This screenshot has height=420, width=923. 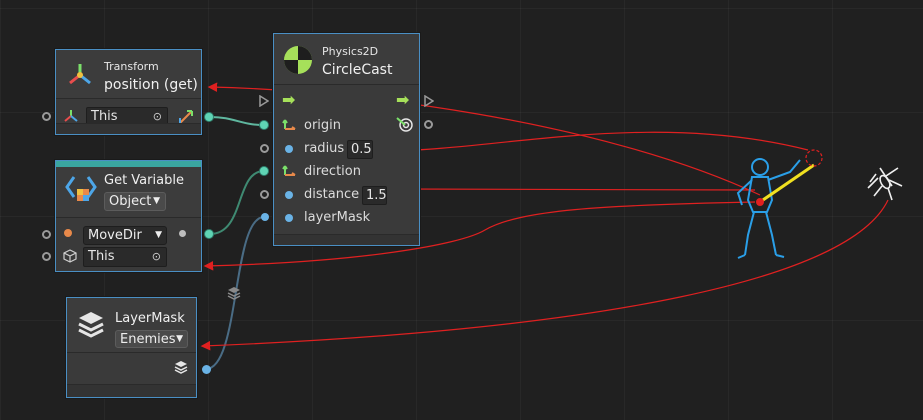 What do you see at coordinates (350, 51) in the screenshot?
I see `node-subtitle: Physics2D` at bounding box center [350, 51].